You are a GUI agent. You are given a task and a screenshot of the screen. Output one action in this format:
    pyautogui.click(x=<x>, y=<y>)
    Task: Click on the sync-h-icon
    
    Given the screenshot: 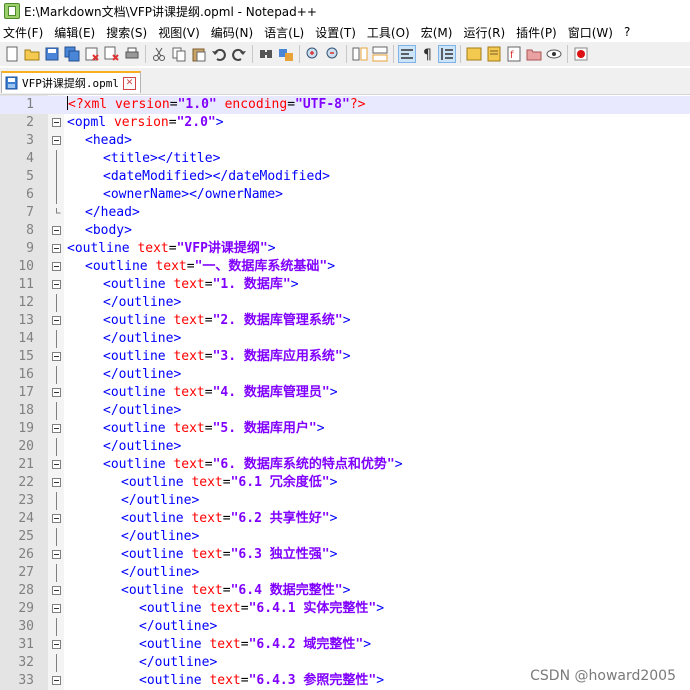 What is the action you would take?
    pyautogui.click(x=380, y=54)
    